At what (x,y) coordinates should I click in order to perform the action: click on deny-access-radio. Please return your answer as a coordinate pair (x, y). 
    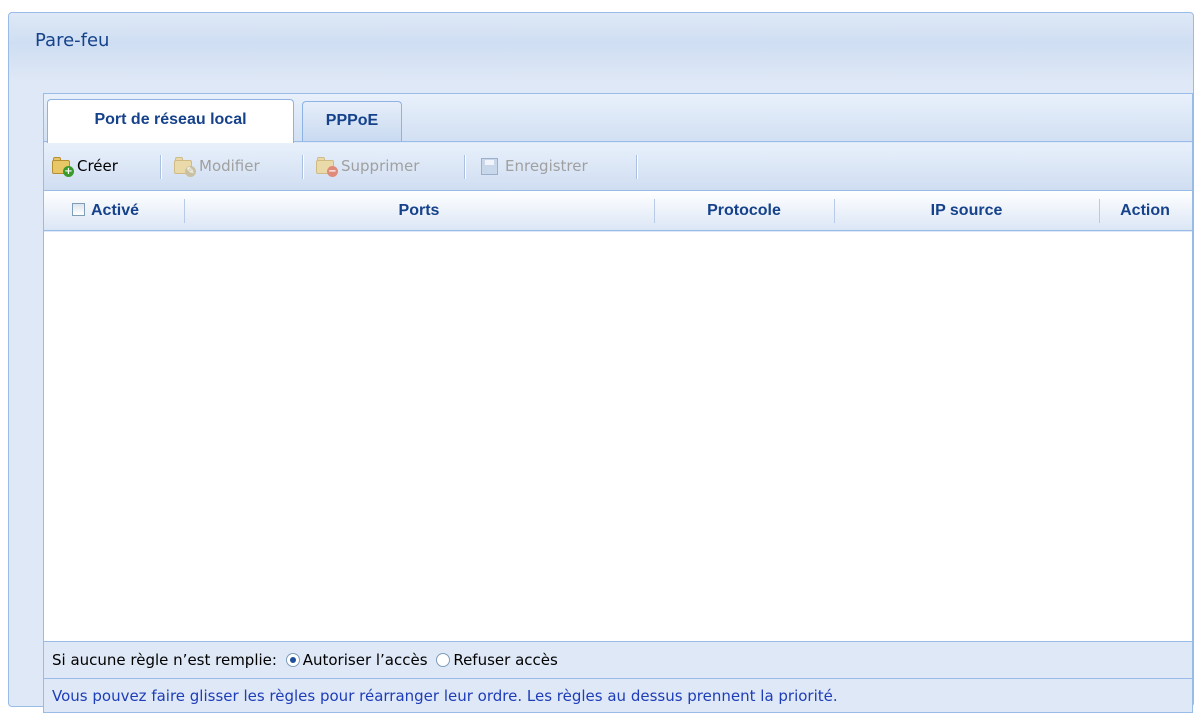
    Looking at the image, I should click on (443, 660).